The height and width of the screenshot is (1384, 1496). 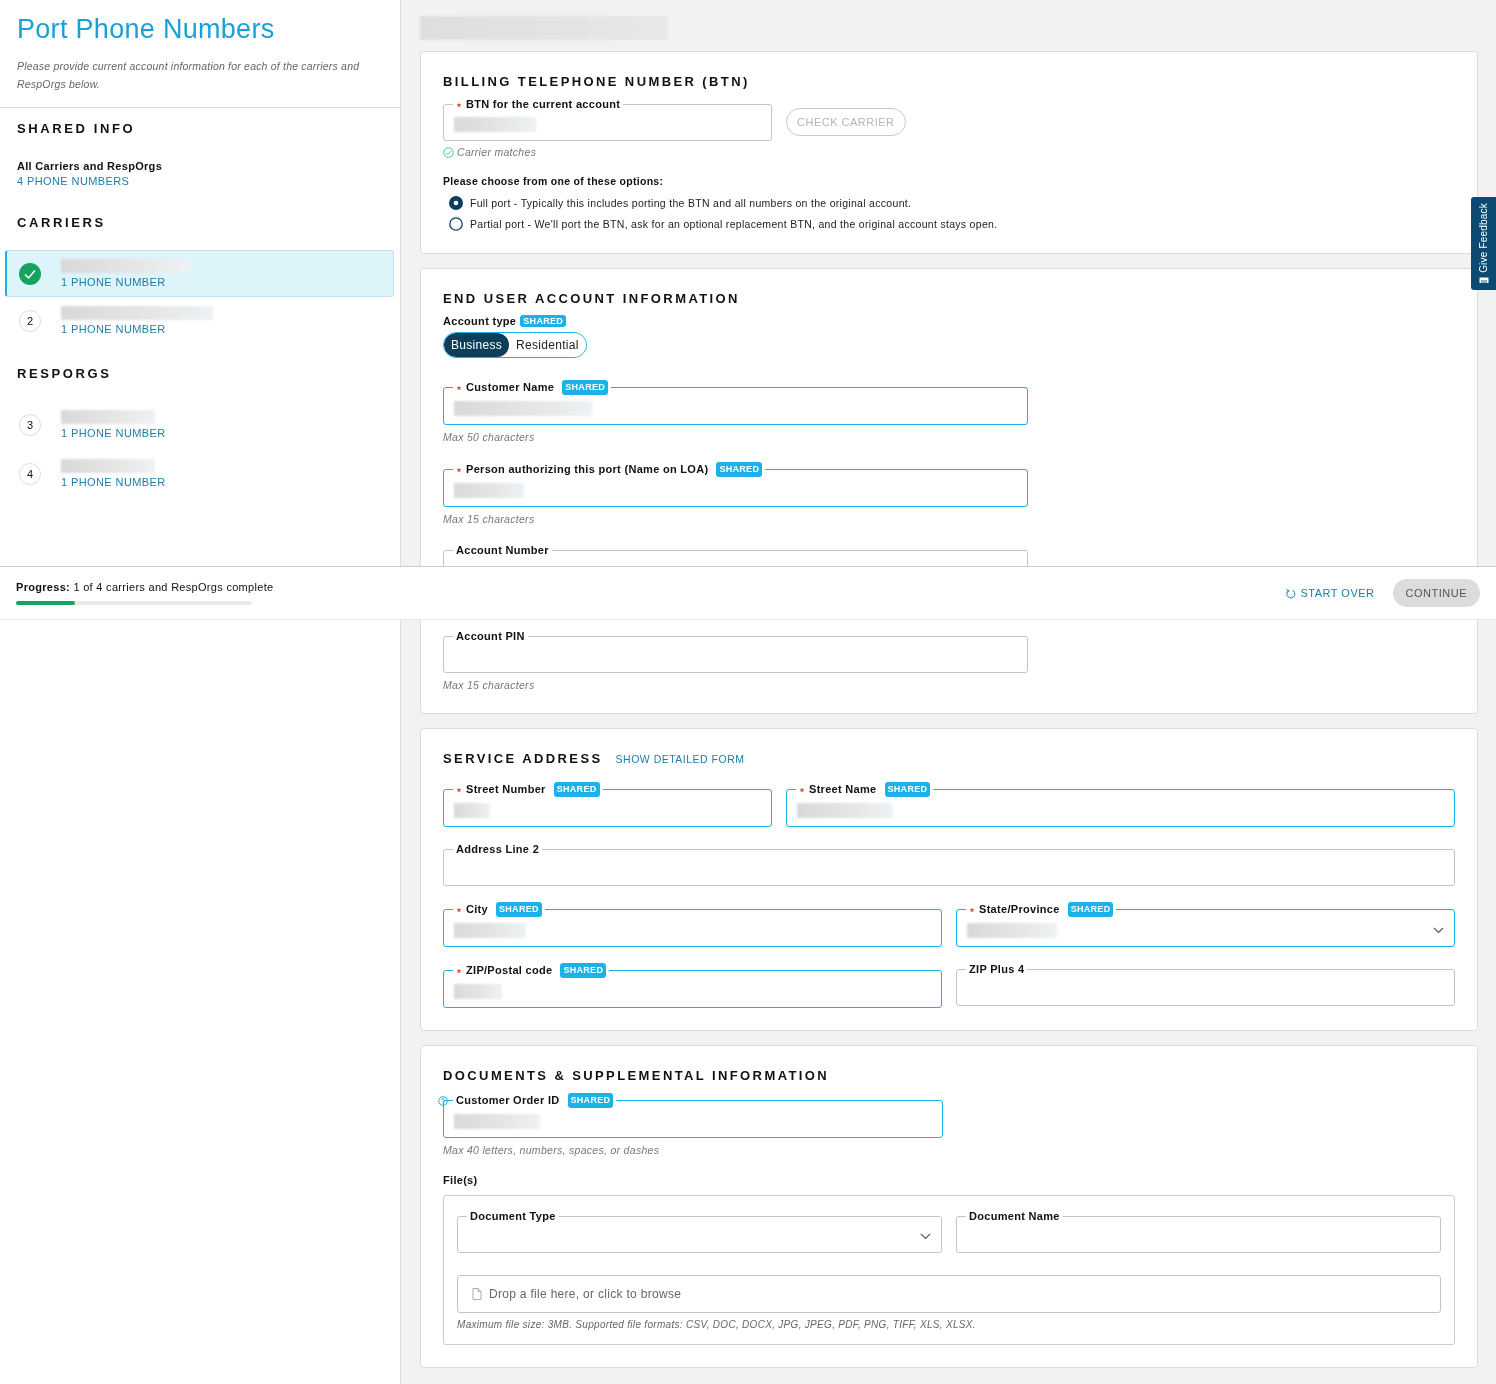 What do you see at coordinates (502, 550) in the screenshot?
I see `field-label: Account Number` at bounding box center [502, 550].